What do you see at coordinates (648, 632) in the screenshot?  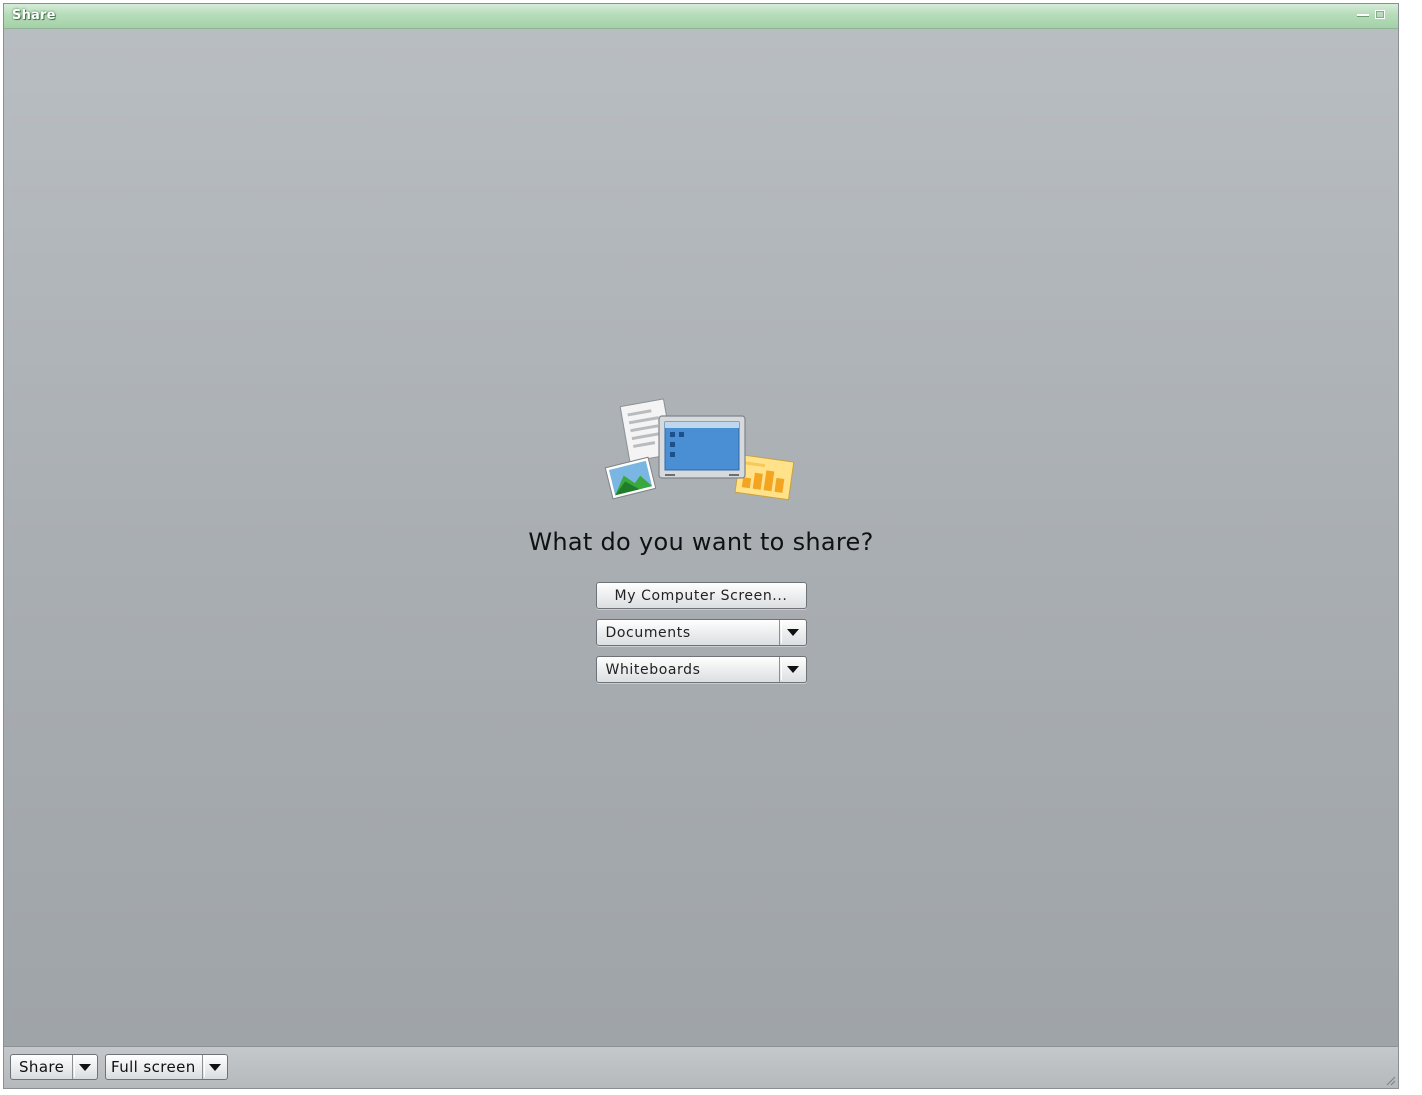 I see `documents-label: Documents` at bounding box center [648, 632].